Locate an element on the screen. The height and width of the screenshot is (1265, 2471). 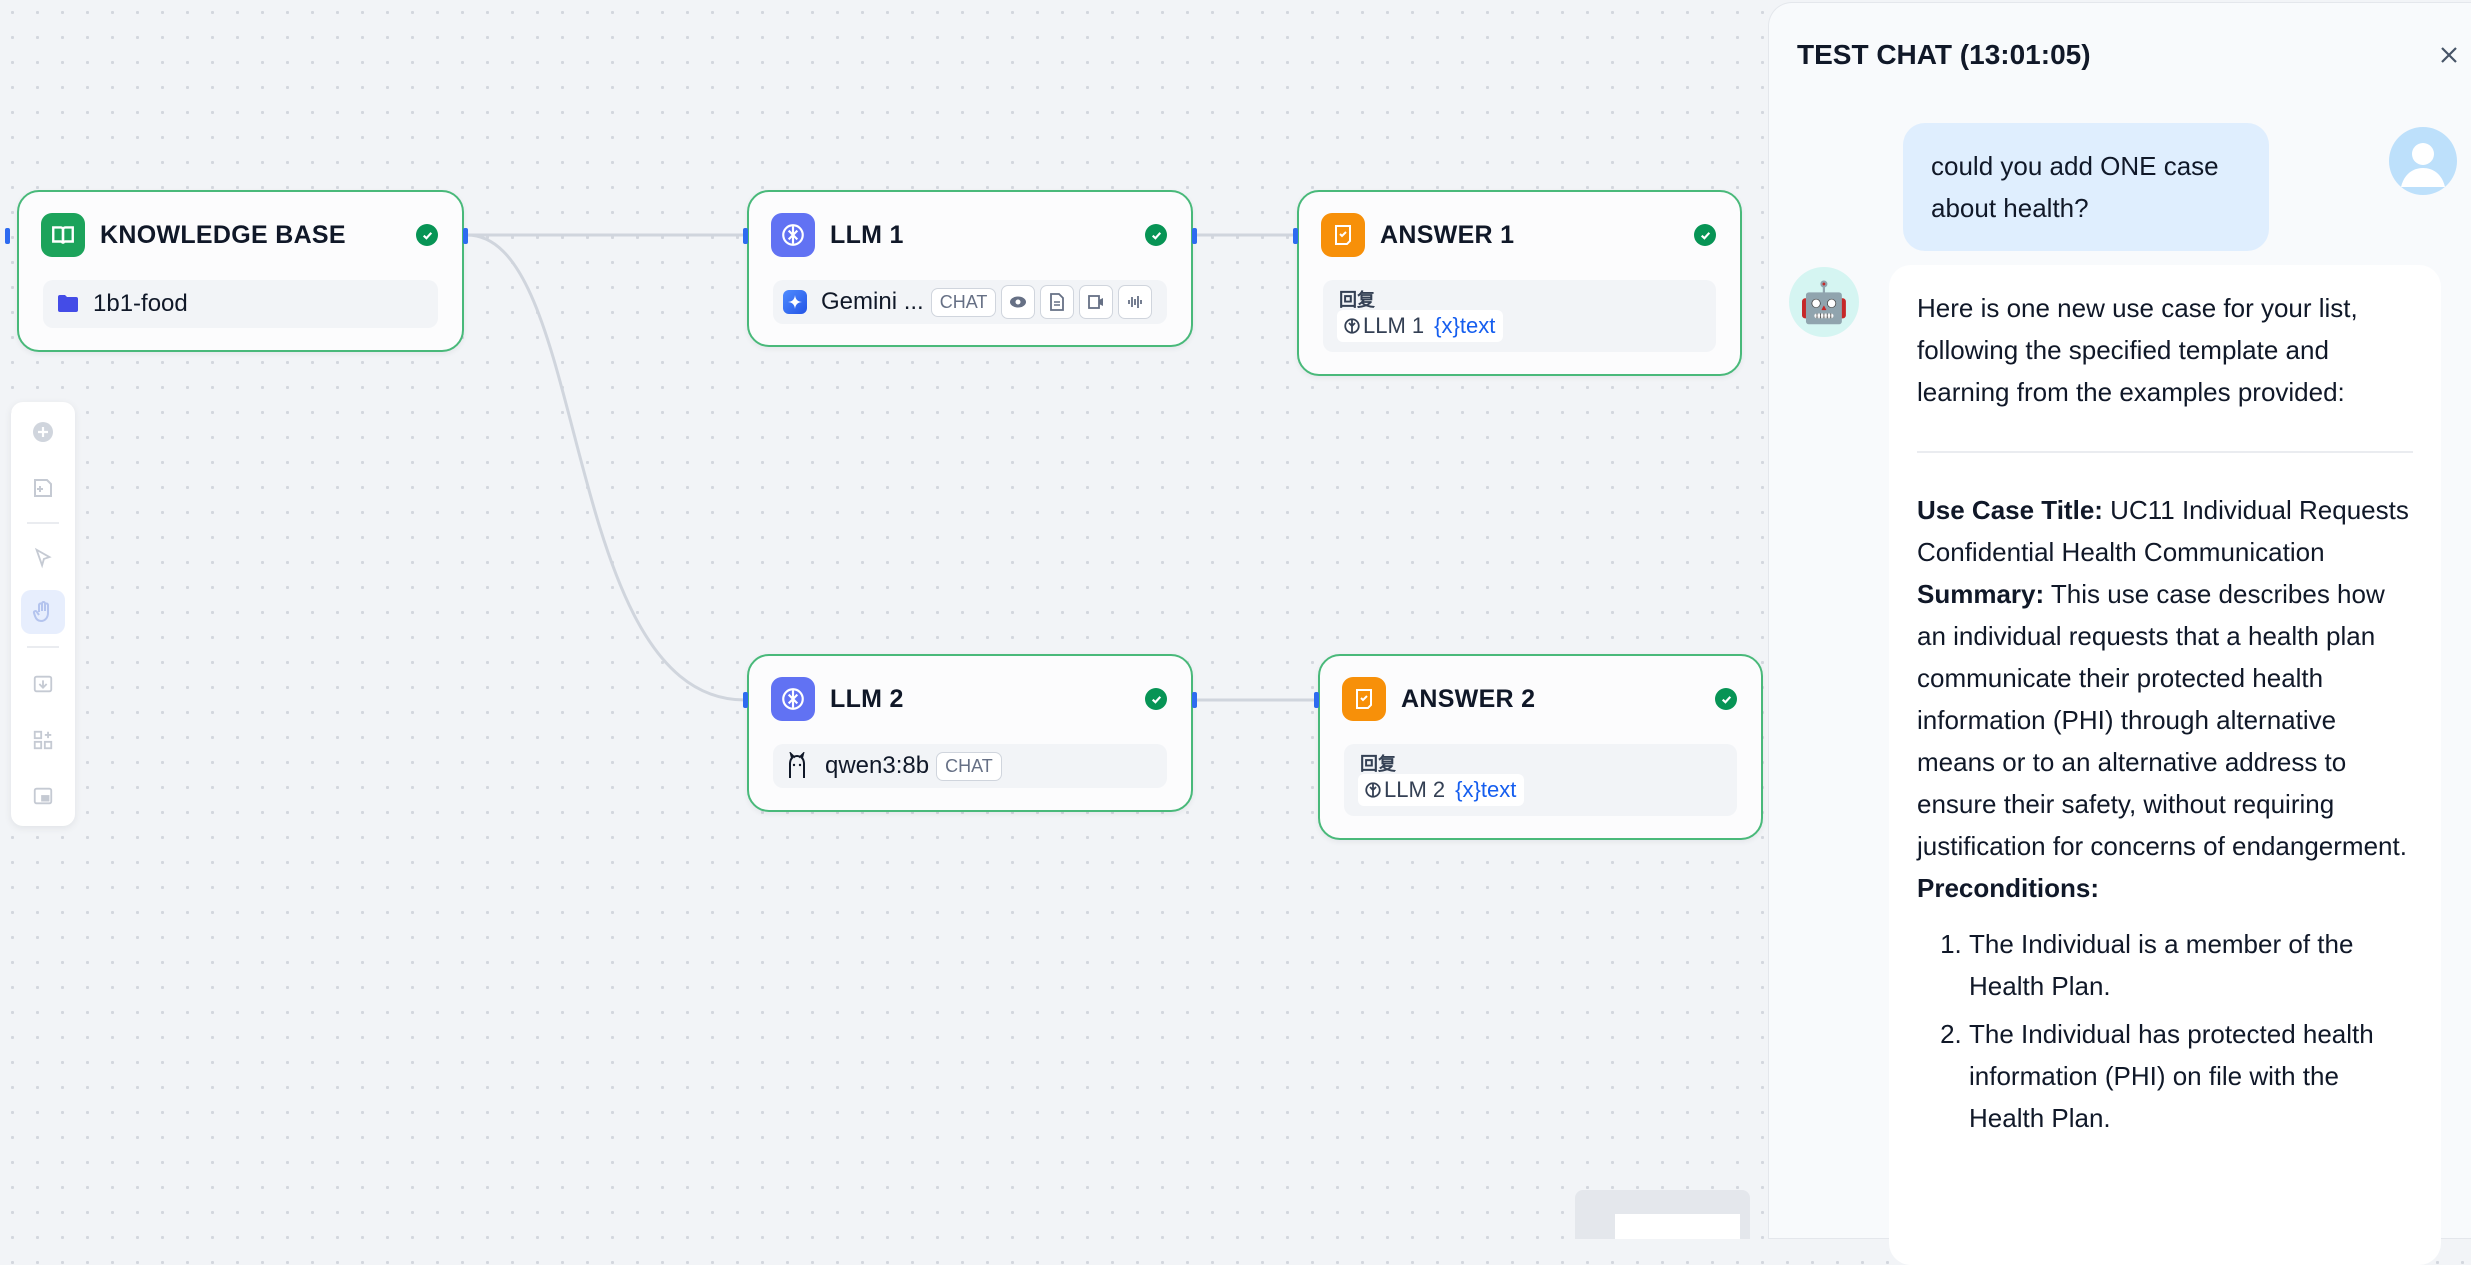
knowledge-base-node: KNOWLEDGE BASE 1b1-food is located at coordinates (236, 271).